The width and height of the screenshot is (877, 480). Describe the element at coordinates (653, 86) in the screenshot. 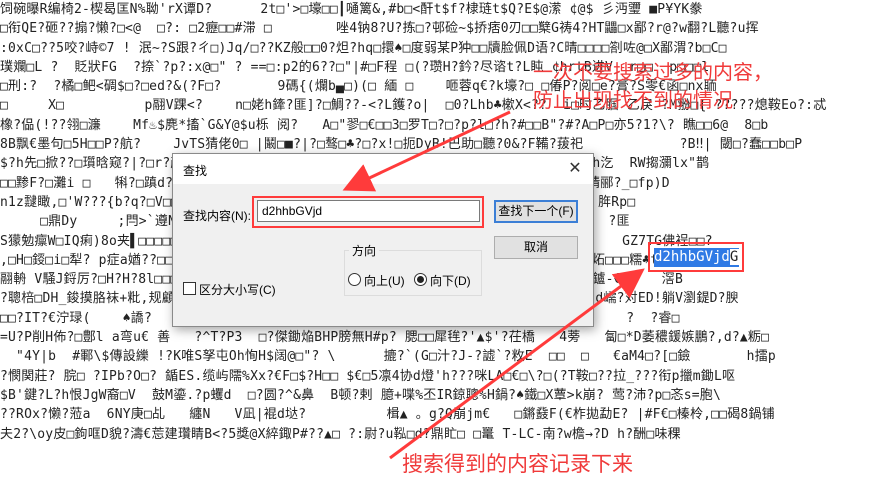

I see `top-annotation: 一次不要搜索过多的内容， 防止出现找不到的情况` at that location.